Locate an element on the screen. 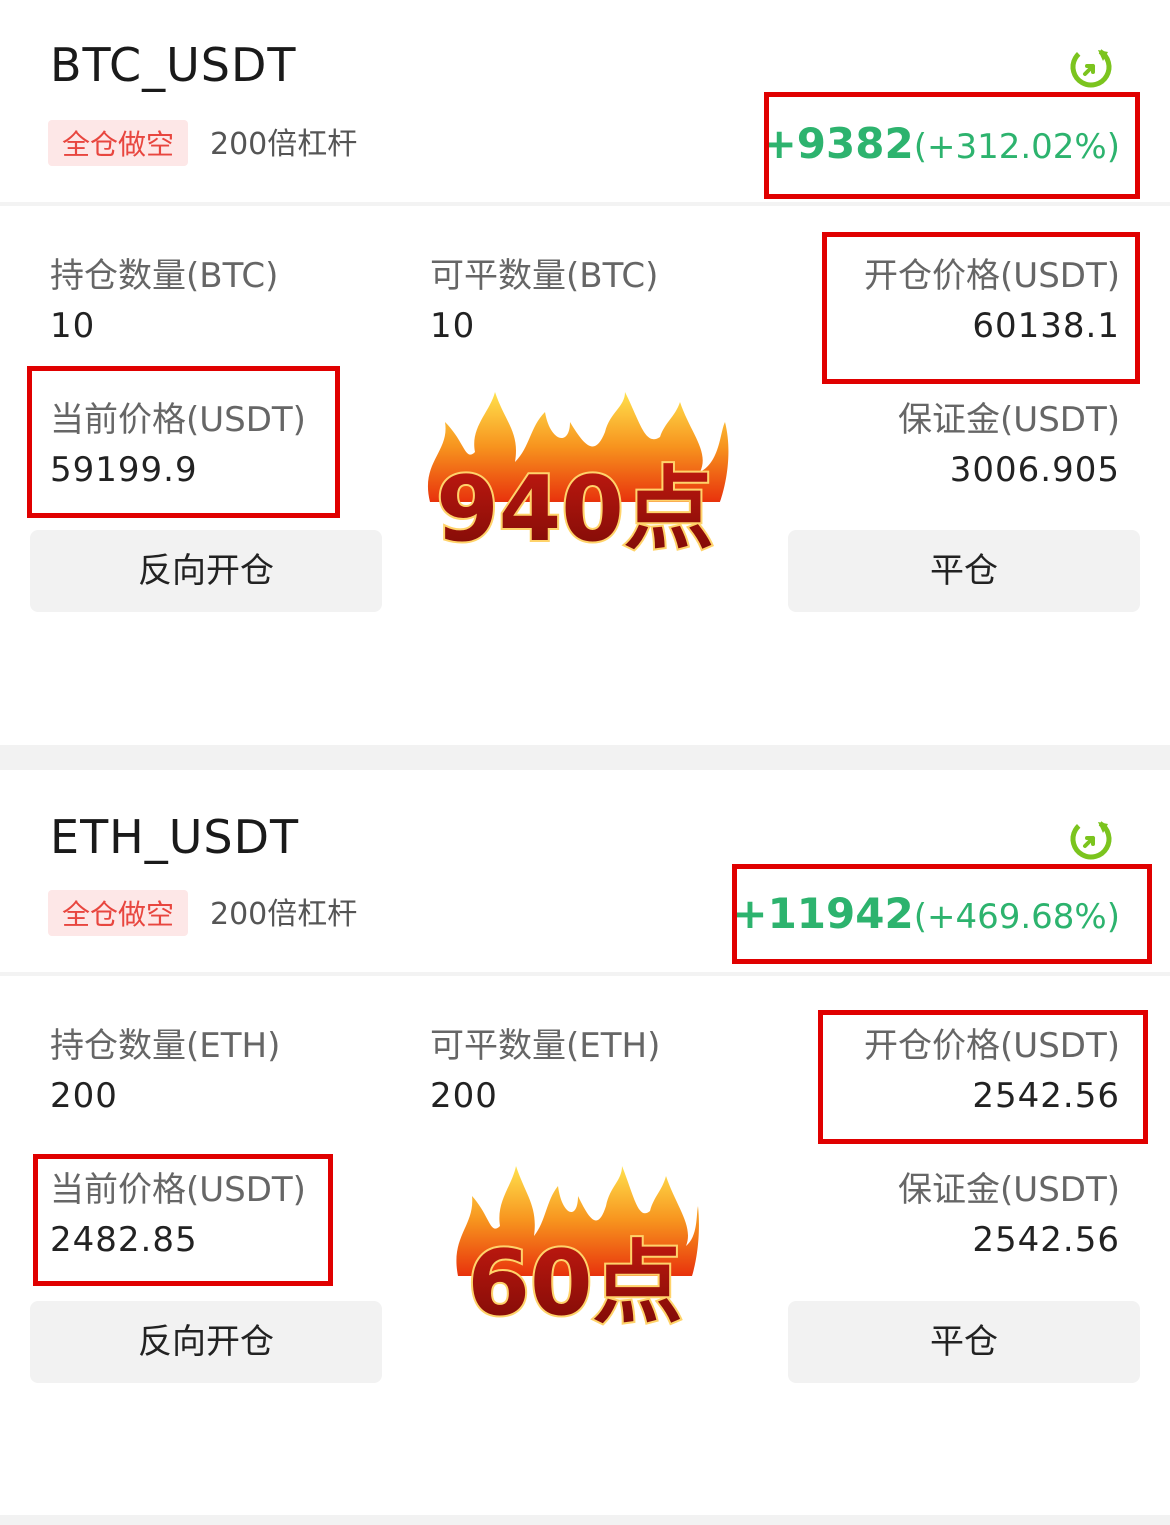 The height and width of the screenshot is (1525, 1170). margin-value: 2542.56 is located at coordinates (1046, 1240).